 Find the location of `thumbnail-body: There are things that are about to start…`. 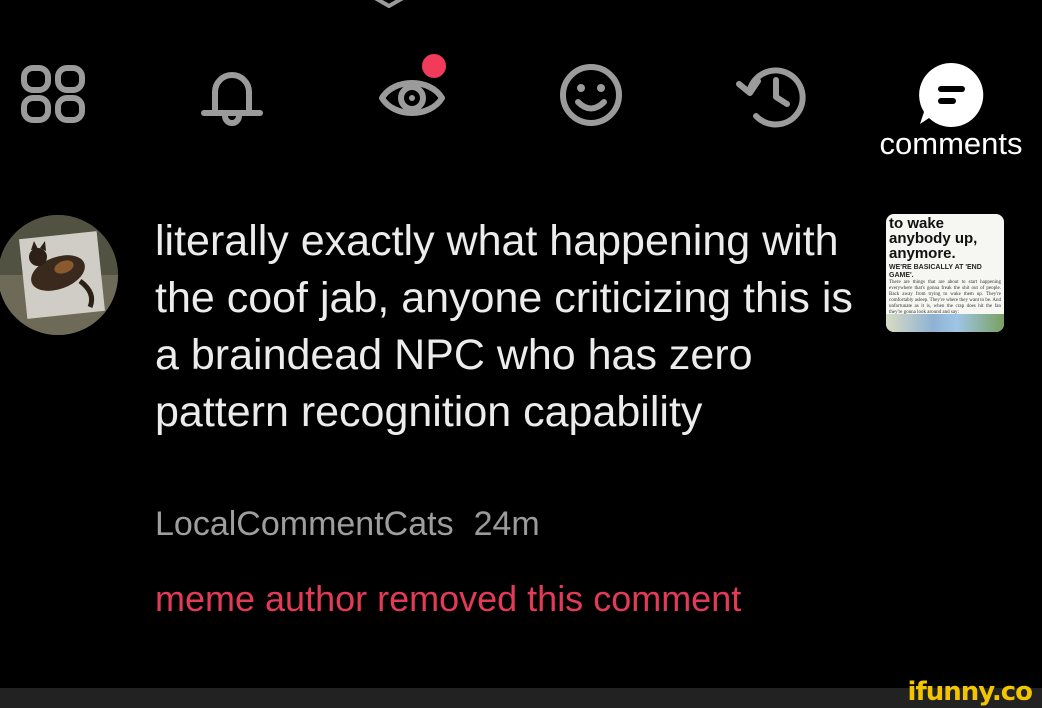

thumbnail-body: There are things that are about to start… is located at coordinates (945, 297).